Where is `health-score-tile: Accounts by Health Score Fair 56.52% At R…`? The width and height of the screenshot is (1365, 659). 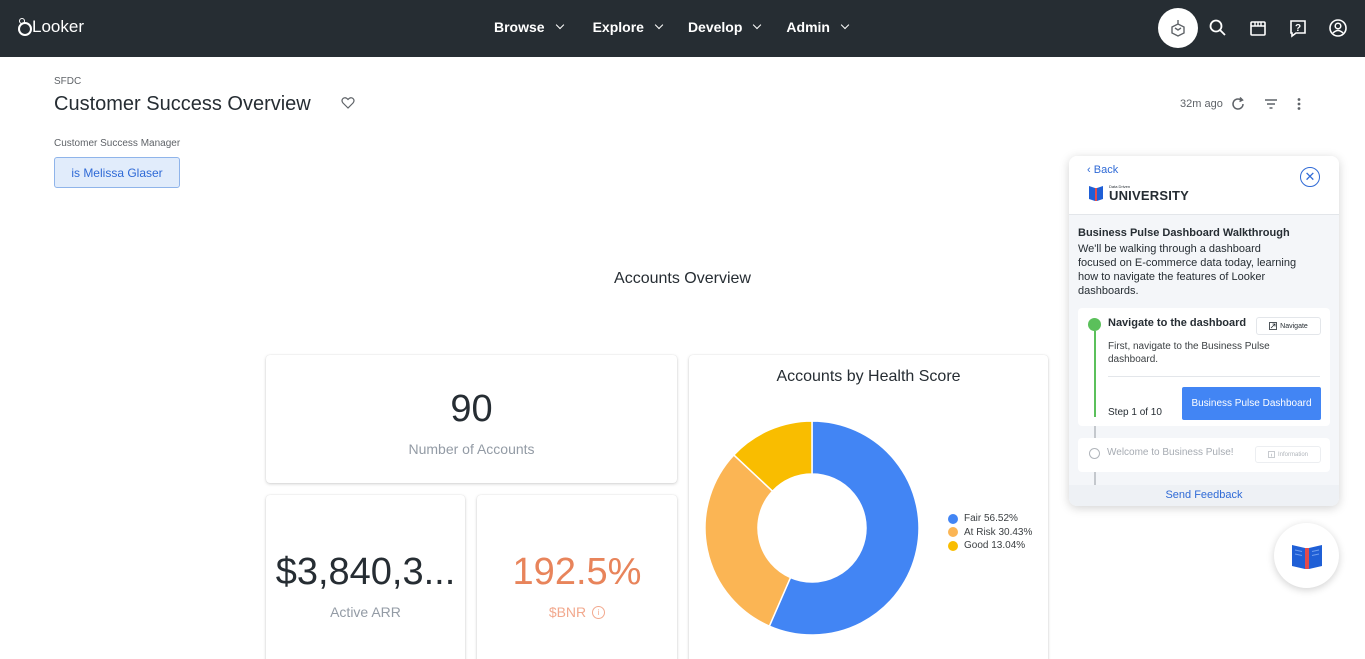
health-score-tile: Accounts by Health Score Fair 56.52% At R… is located at coordinates (868, 507).